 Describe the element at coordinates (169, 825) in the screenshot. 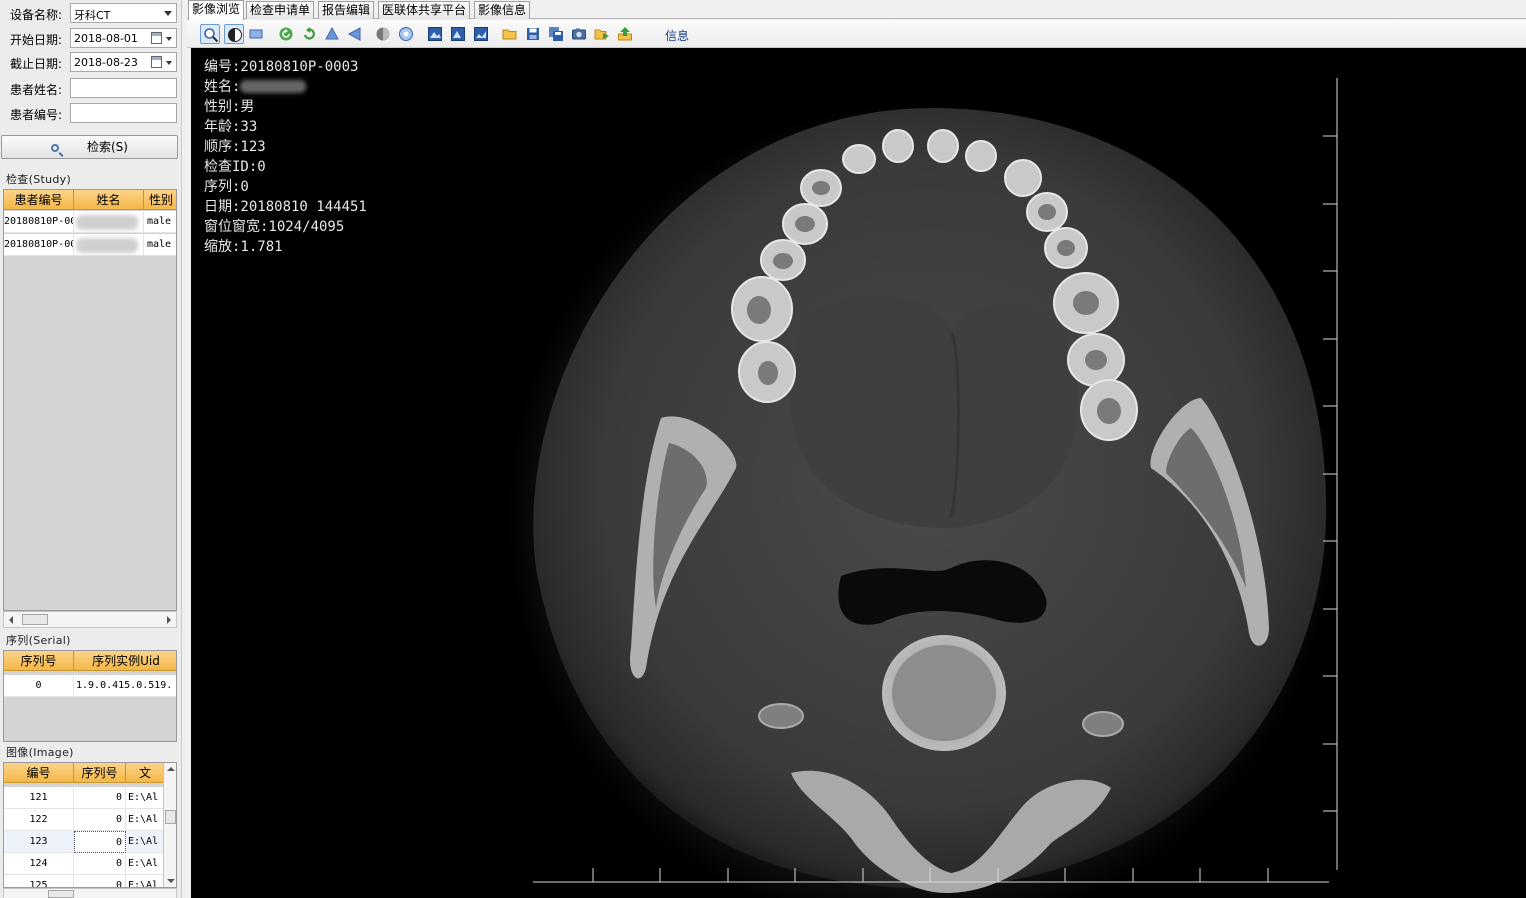

I see `image-vertical-scrollbar` at that location.